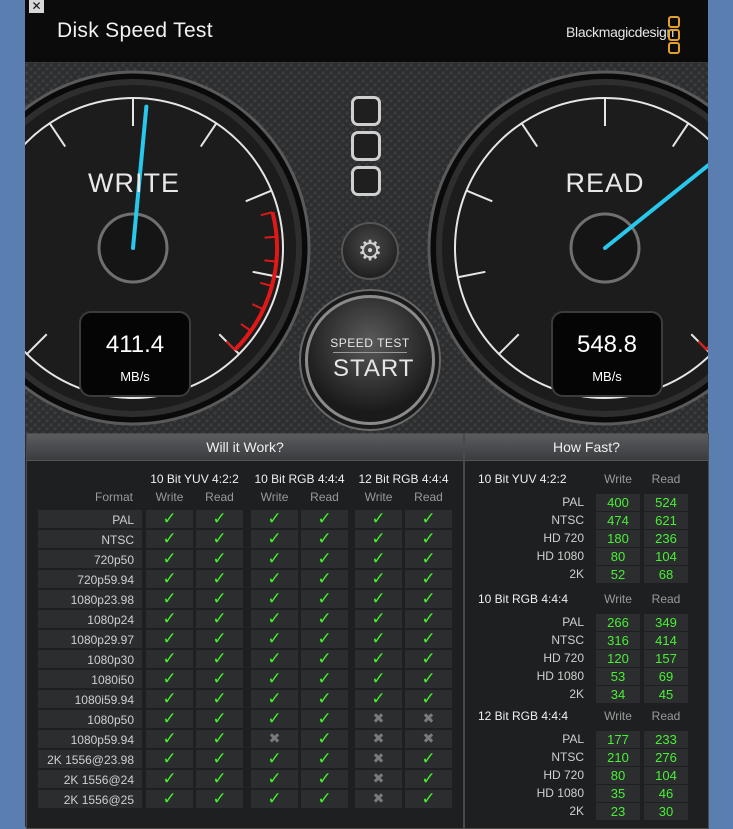 Image resolution: width=733 pixels, height=829 pixels. What do you see at coordinates (720, 413) in the screenshot?
I see `right-edge` at bounding box center [720, 413].